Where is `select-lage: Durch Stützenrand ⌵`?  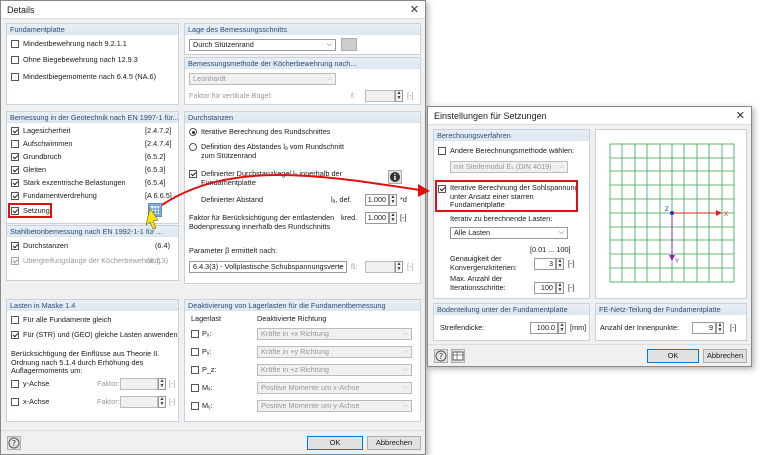
select-lage: Durch Stützenrand ⌵ is located at coordinates (262, 45).